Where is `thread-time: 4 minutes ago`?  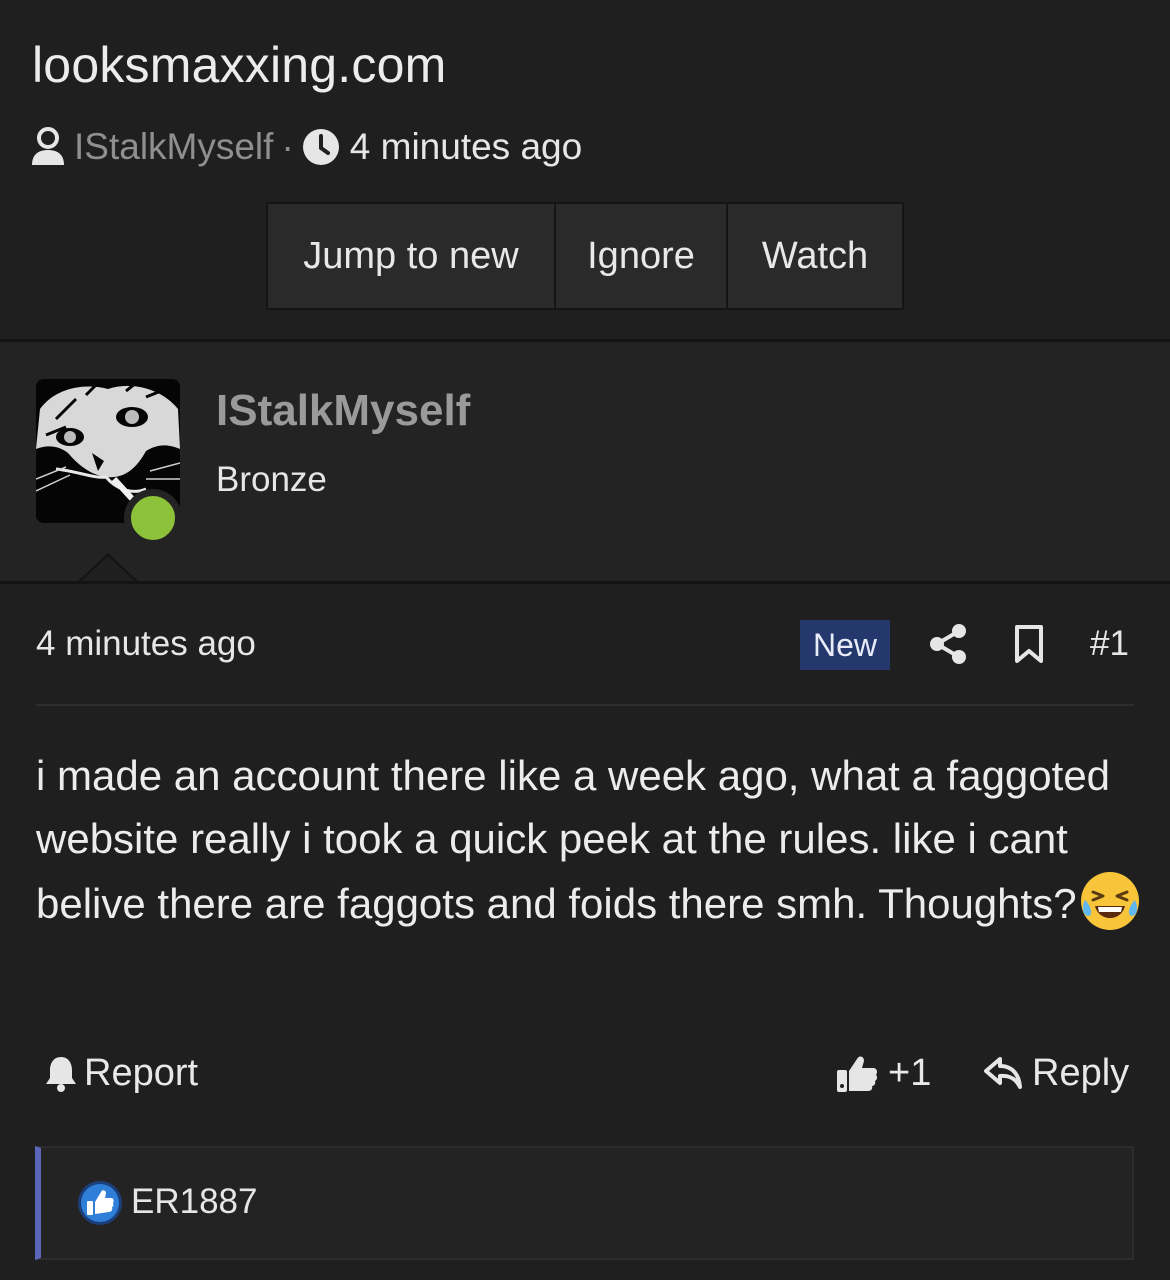 thread-time: 4 minutes ago is located at coordinates (466, 147).